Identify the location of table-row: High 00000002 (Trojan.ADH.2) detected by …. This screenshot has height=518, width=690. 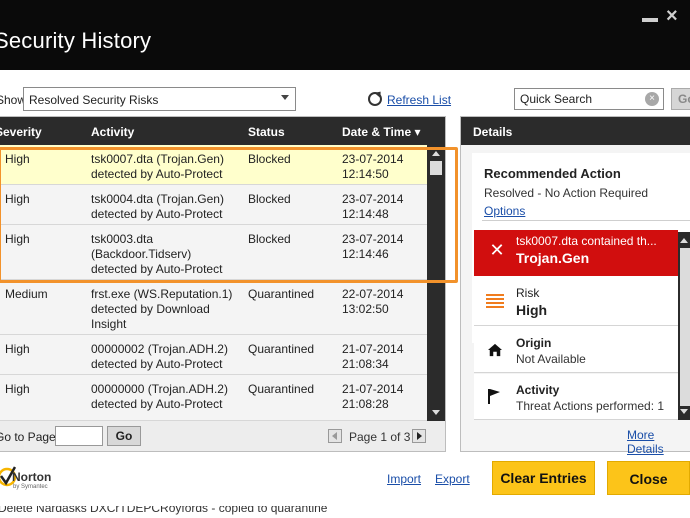
(213, 355).